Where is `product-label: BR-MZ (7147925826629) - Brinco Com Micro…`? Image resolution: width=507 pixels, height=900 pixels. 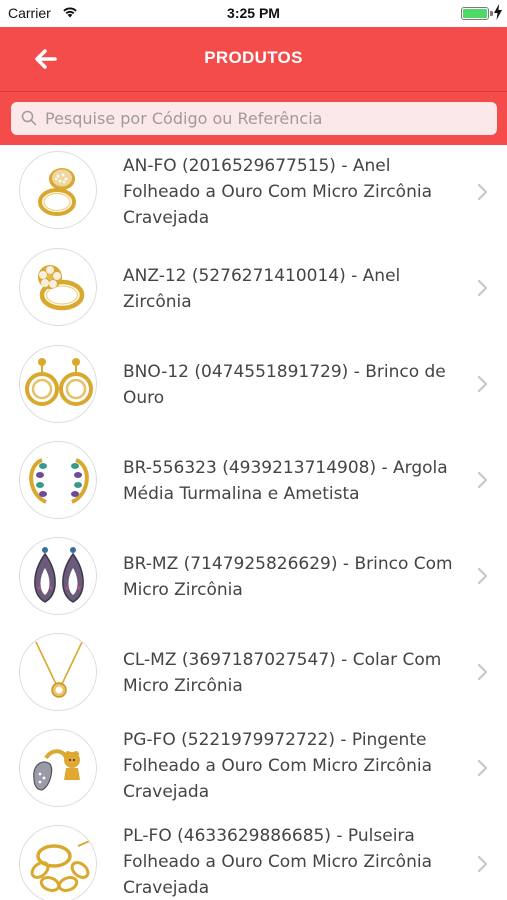
product-label: BR-MZ (7147925826629) - Brinco Com Micro… is located at coordinates (288, 577).